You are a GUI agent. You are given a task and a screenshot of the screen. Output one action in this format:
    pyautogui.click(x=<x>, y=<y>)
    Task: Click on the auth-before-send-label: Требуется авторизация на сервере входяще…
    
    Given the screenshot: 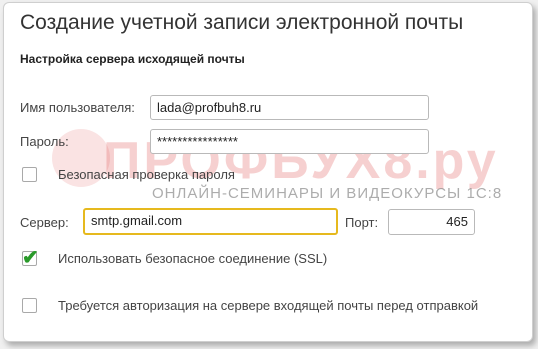 What is the action you would take?
    pyautogui.click(x=268, y=305)
    